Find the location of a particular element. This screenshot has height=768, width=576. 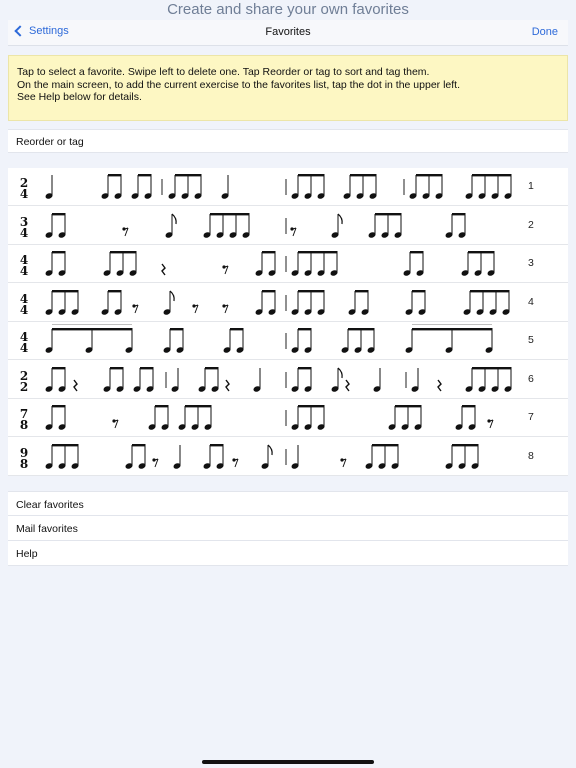

favorite-row: 78 7 is located at coordinates (288, 418).